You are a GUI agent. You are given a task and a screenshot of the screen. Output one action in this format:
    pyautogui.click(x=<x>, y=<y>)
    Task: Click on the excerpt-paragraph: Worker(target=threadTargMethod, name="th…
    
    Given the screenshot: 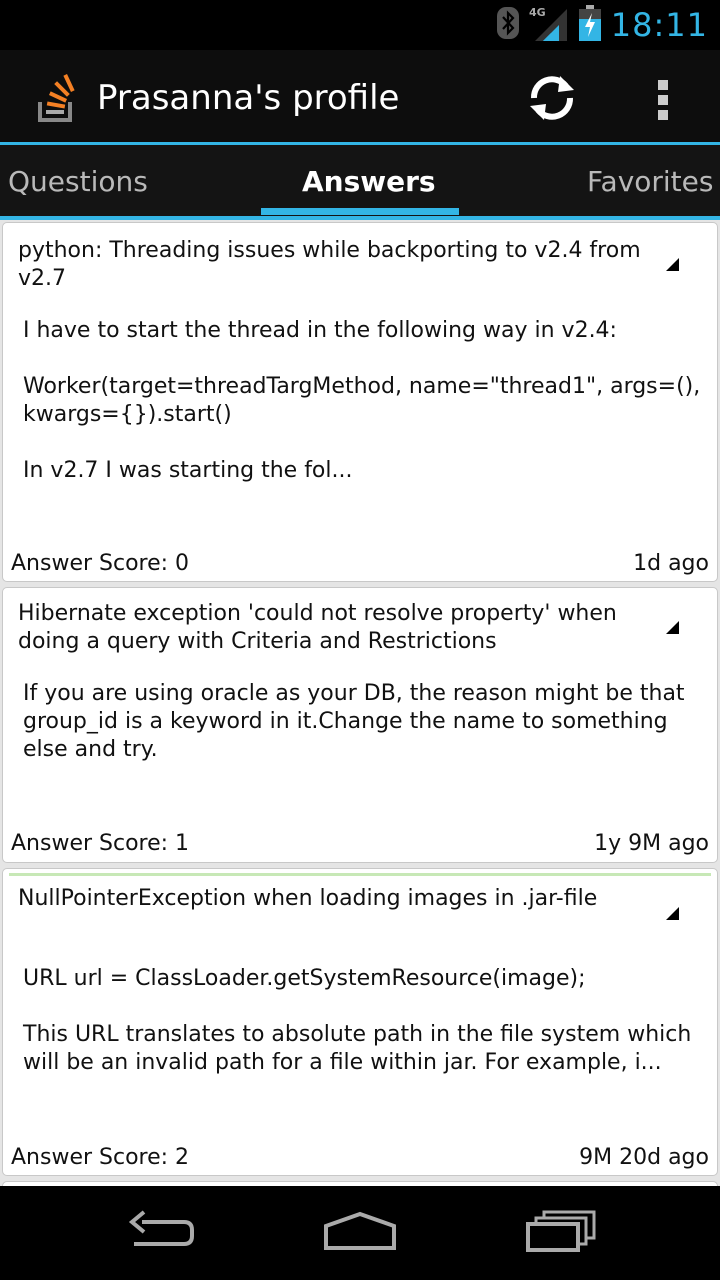 What is the action you would take?
    pyautogui.click(x=362, y=400)
    